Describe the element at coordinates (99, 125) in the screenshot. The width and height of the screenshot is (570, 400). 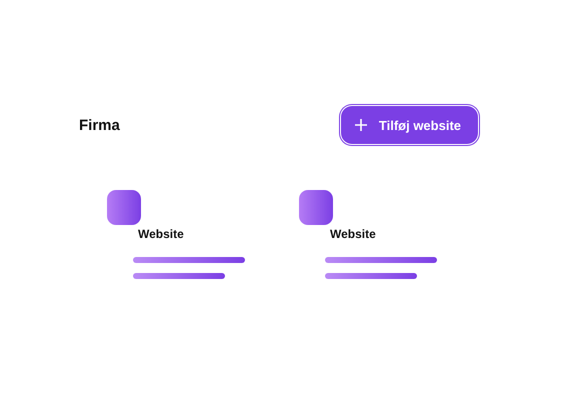
I see `section-title: Firma` at that location.